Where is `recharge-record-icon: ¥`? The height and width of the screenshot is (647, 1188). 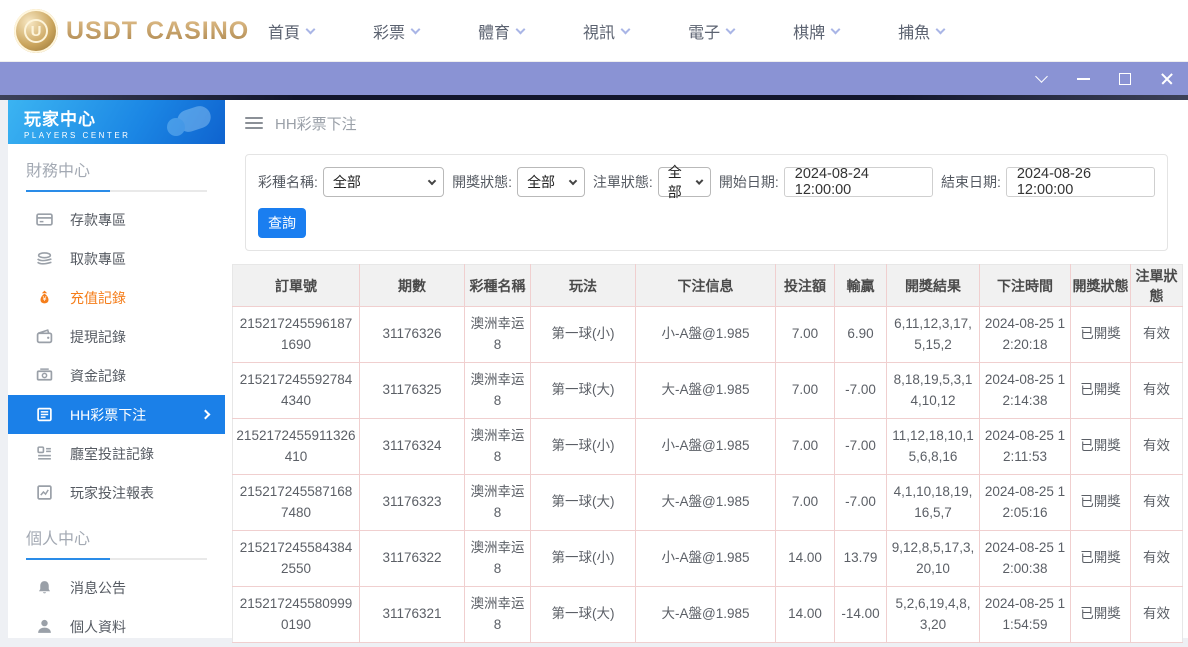
recharge-record-icon: ¥ is located at coordinates (44, 297).